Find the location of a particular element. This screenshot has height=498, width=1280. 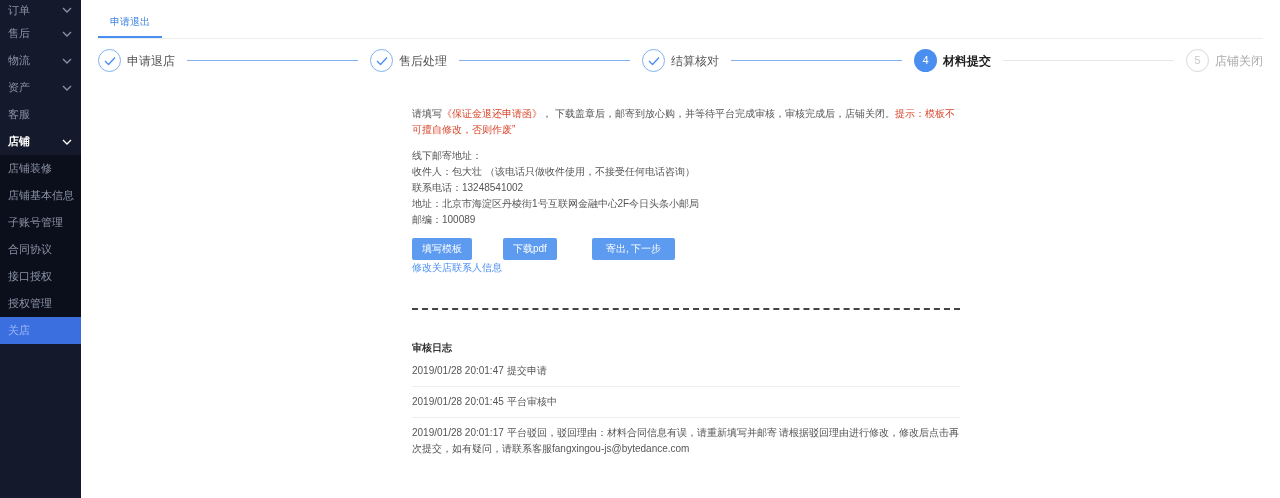

step-number: 4 is located at coordinates (925, 61).